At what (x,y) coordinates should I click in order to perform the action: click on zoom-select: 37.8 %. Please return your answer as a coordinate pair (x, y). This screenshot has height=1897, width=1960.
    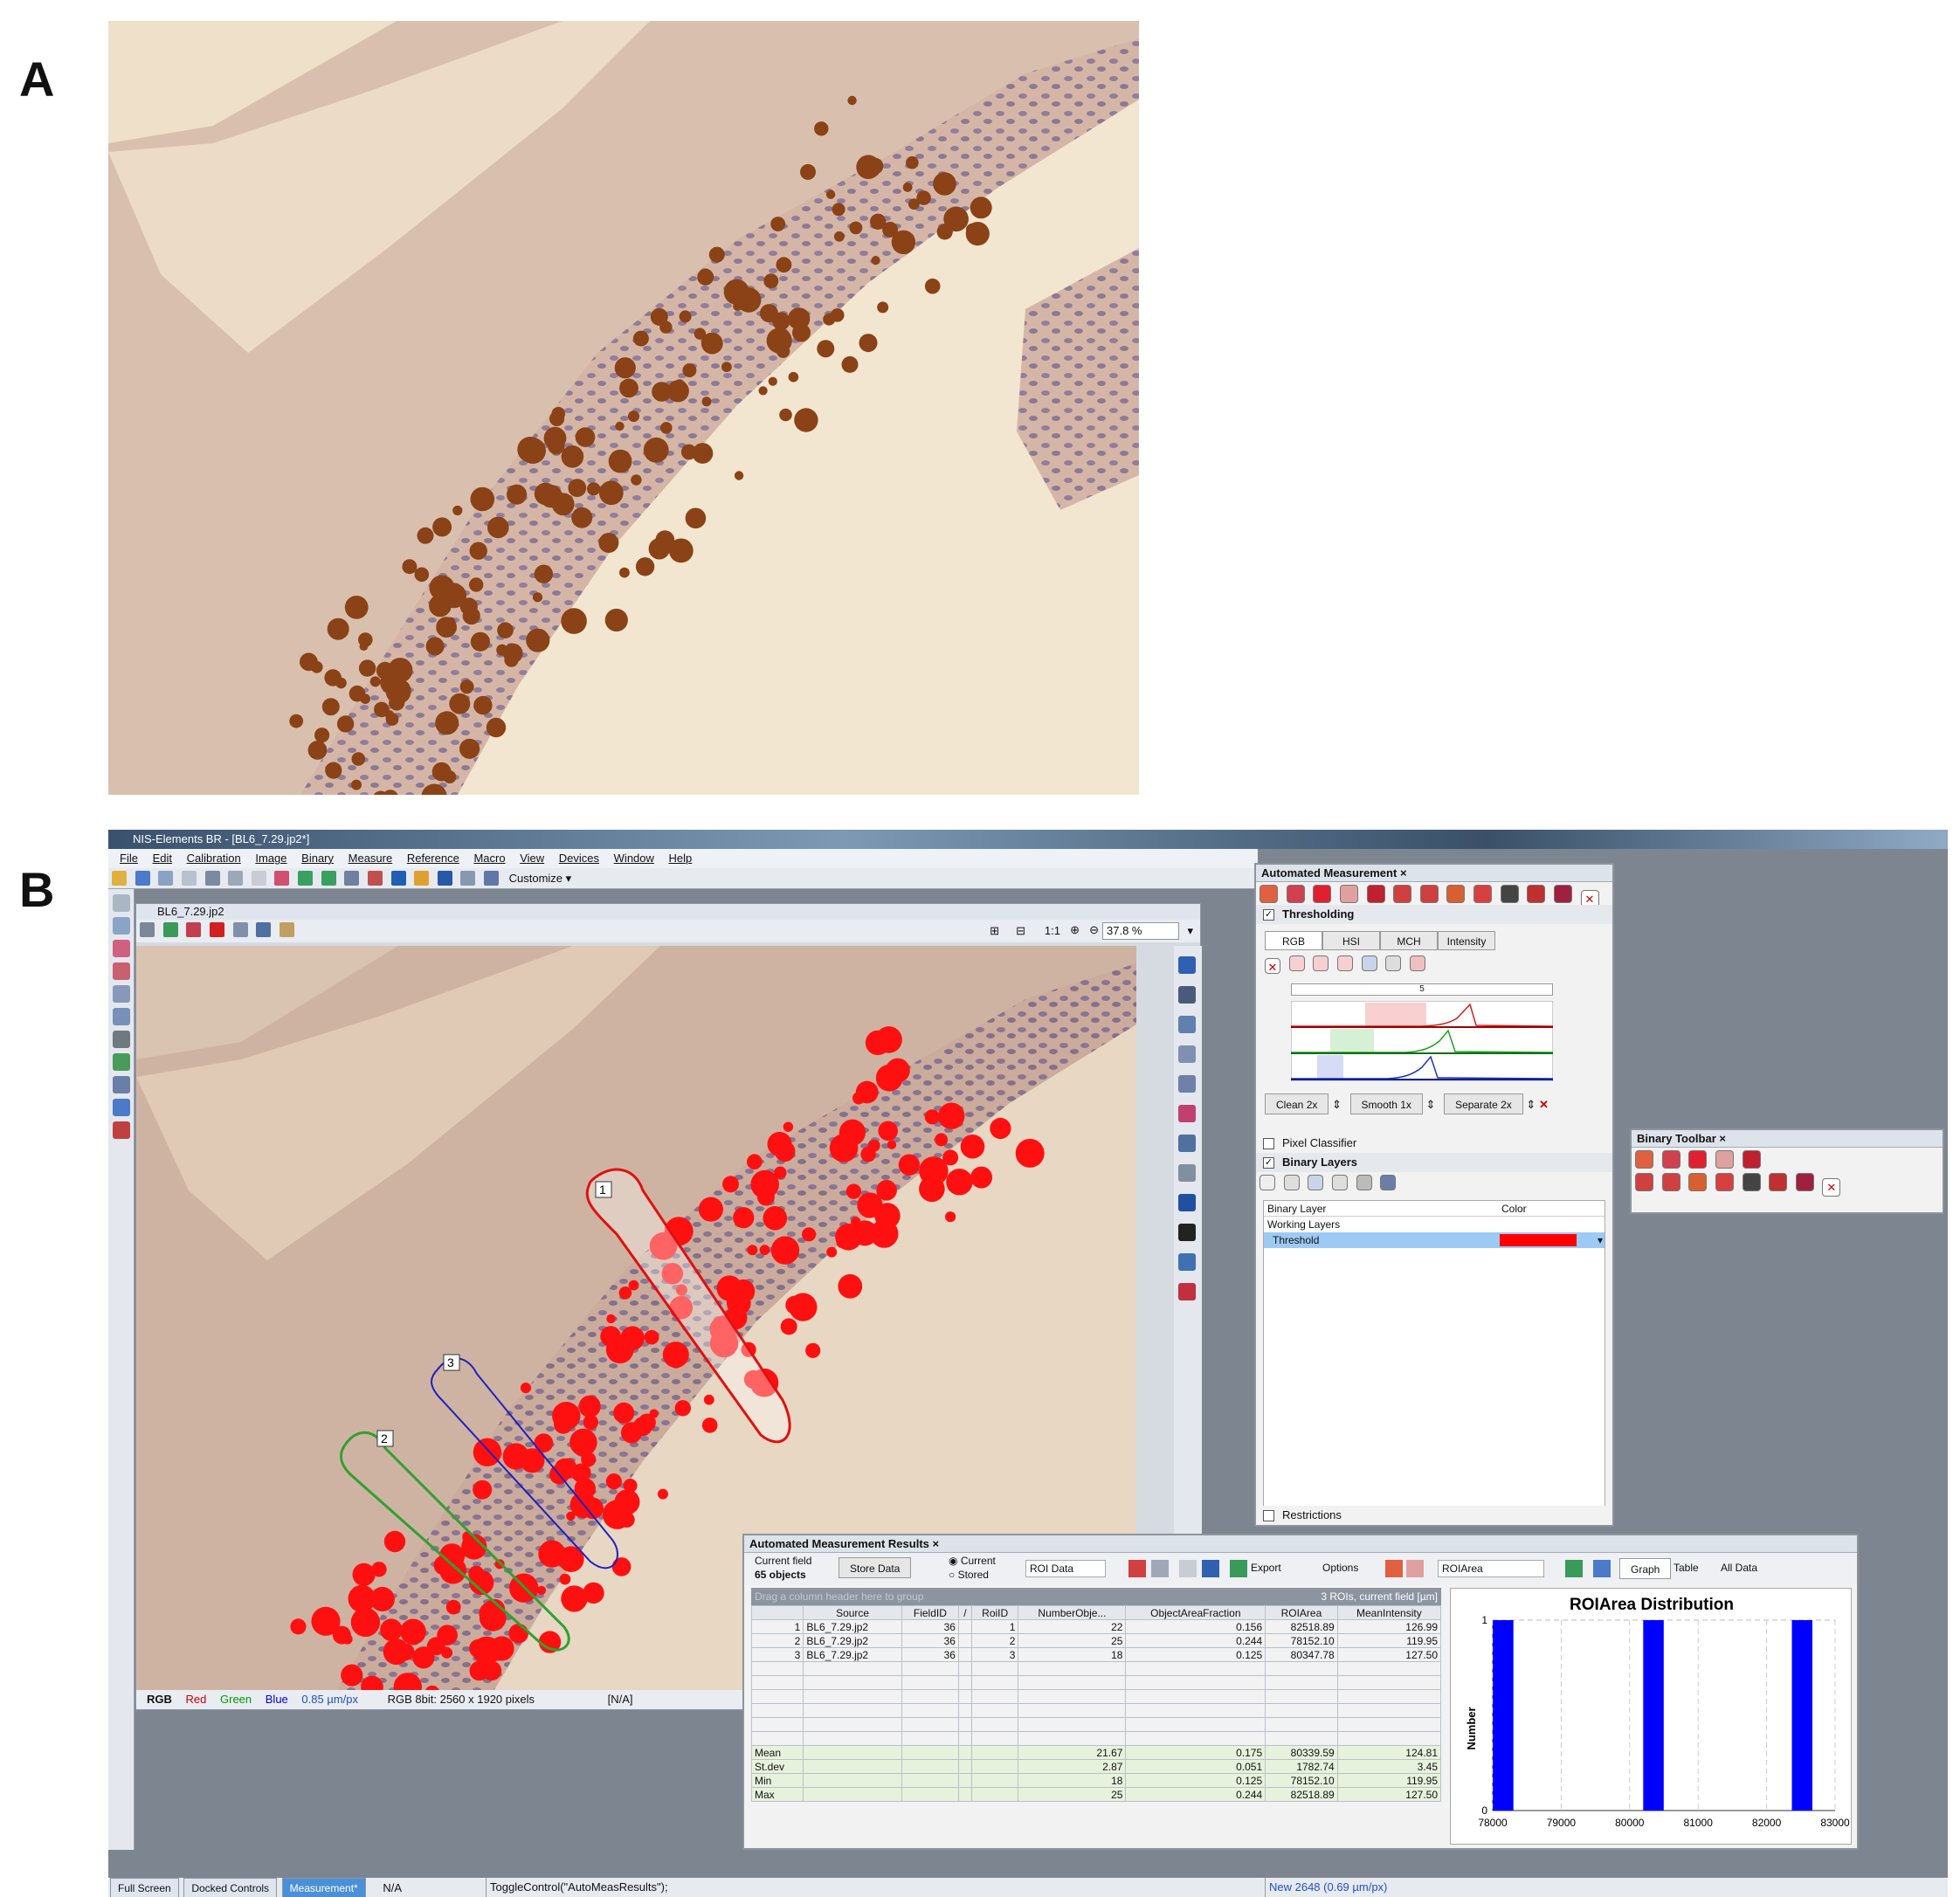
    Looking at the image, I should click on (1140, 931).